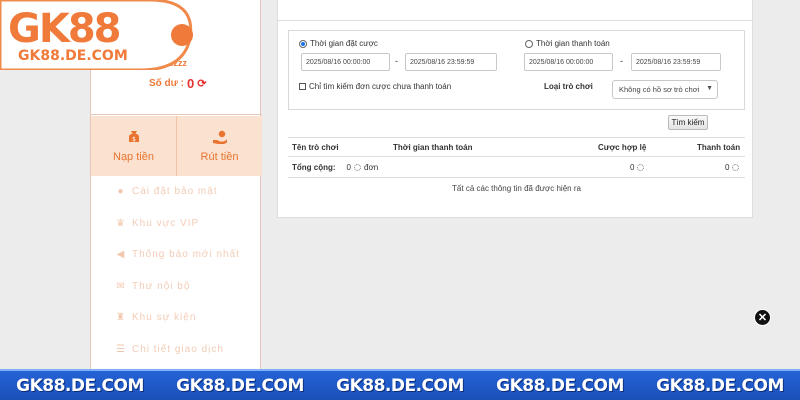  Describe the element at coordinates (121, 286) in the screenshot. I see `mail-icon: ✉` at that location.